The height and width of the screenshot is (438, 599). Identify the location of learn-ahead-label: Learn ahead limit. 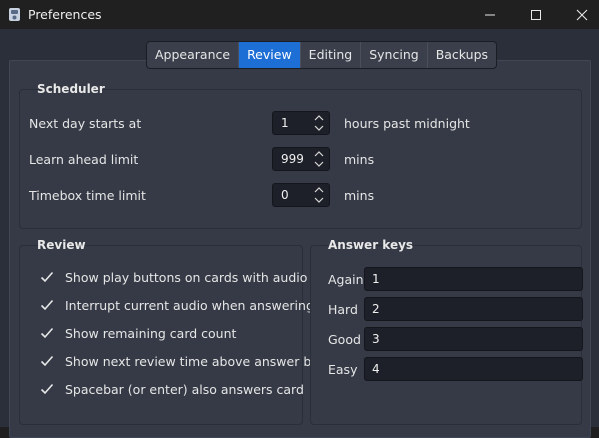
(84, 159).